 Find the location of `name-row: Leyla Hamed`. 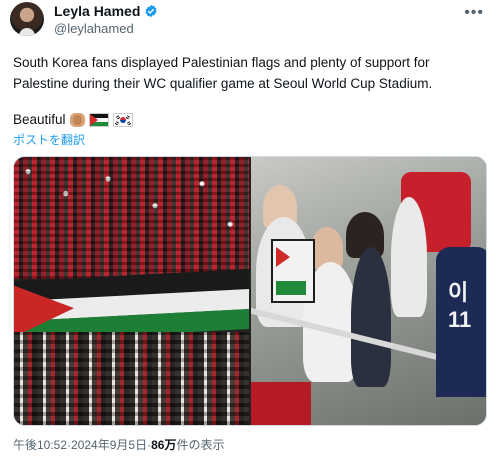

name-row: Leyla Hamed is located at coordinates (106, 11).